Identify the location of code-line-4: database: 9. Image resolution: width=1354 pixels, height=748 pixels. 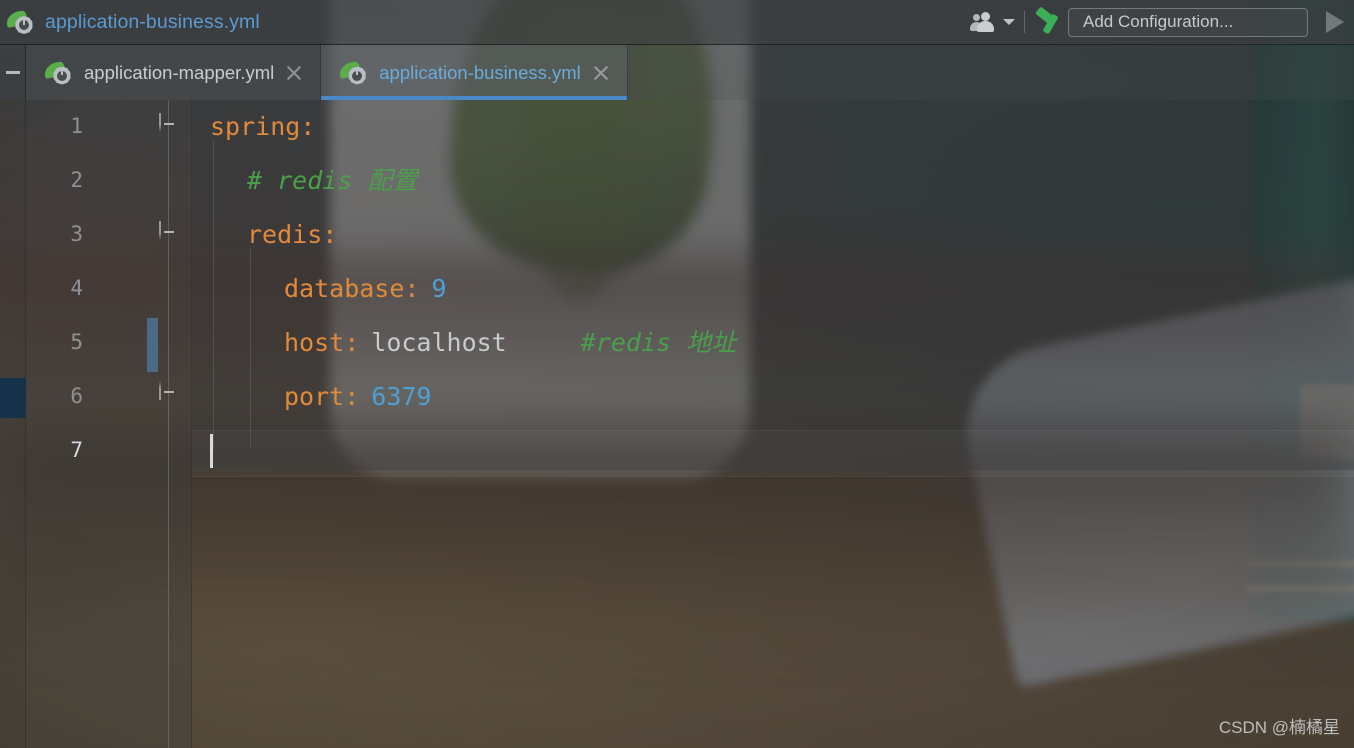
(365, 289).